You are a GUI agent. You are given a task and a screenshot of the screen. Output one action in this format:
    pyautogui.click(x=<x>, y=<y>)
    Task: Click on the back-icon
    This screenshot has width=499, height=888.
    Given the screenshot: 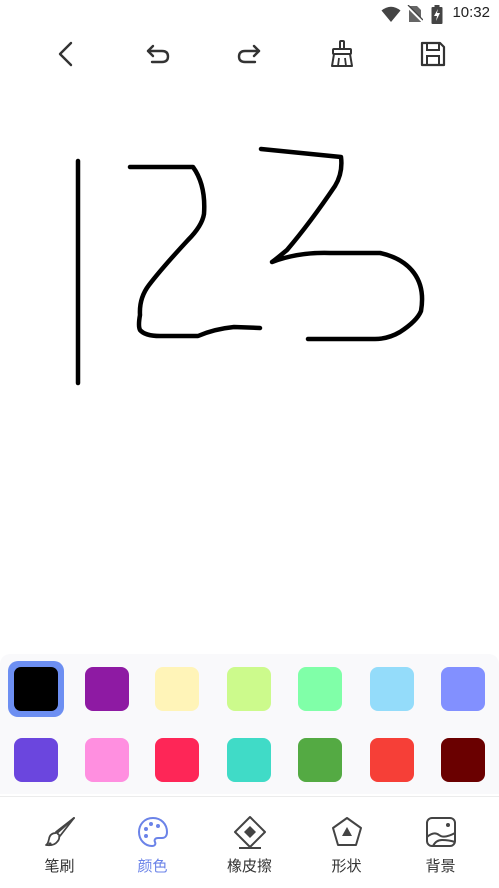 What is the action you would take?
    pyautogui.click(x=65, y=54)
    